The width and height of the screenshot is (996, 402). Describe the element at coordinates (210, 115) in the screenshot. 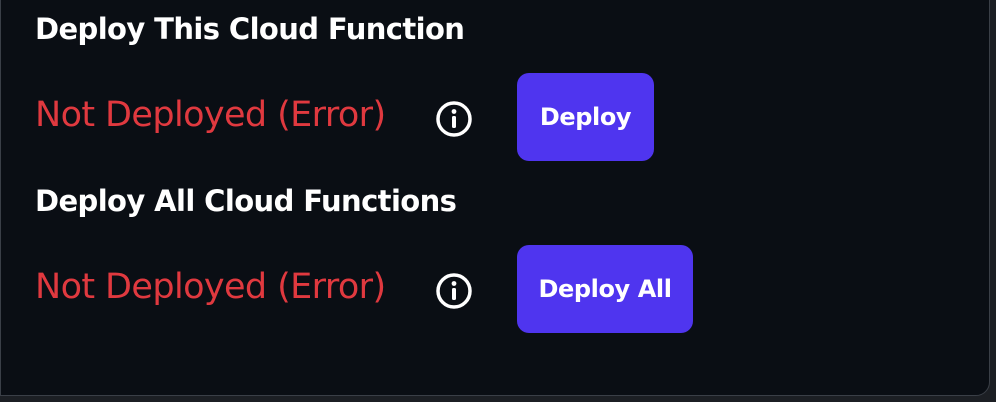

I see `deploy-this-function-status: Not Deployed (Error)` at that location.